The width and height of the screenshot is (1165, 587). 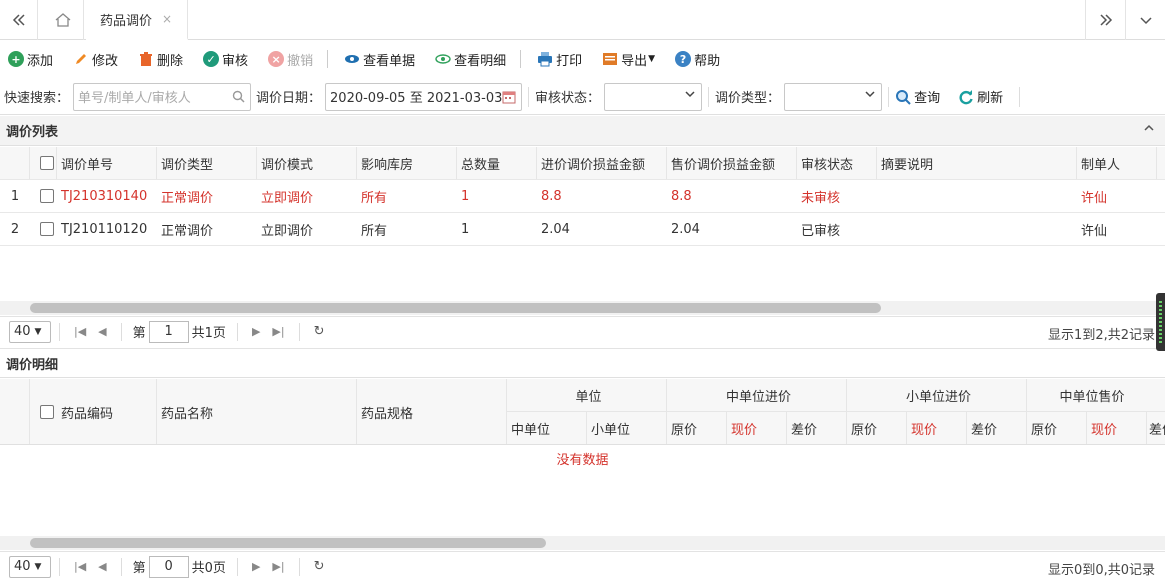 What do you see at coordinates (288, 543) in the screenshot?
I see `price-detail-horizontal-scrollbar` at bounding box center [288, 543].